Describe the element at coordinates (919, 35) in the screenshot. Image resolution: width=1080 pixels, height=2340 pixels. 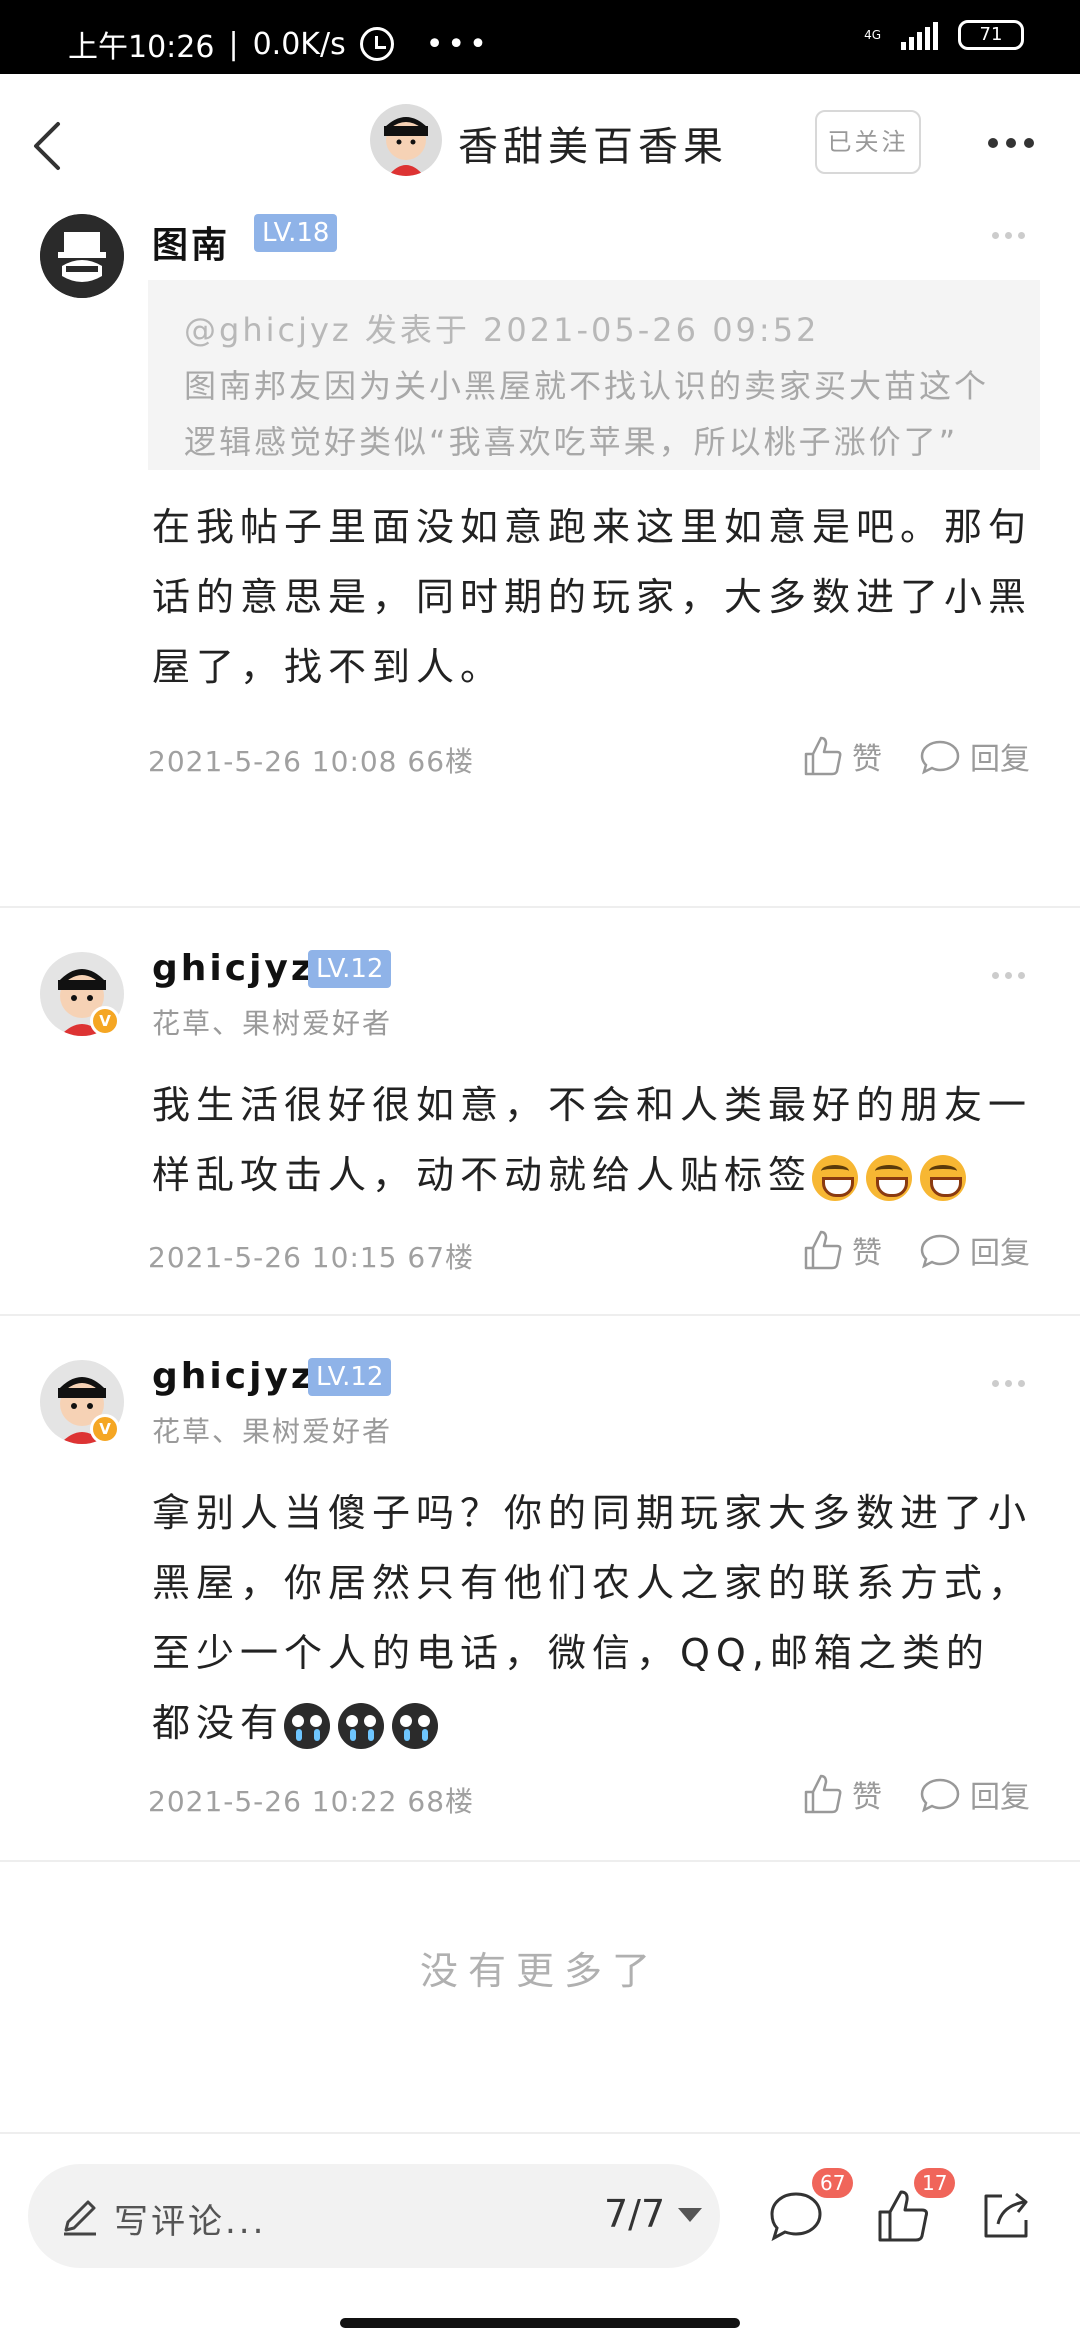
I see `signal-icon` at that location.